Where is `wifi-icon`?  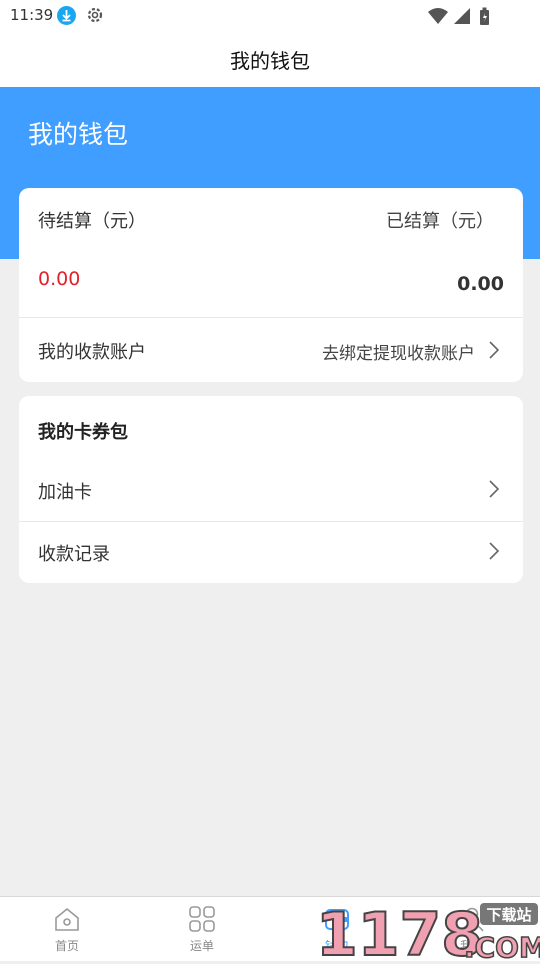
wifi-icon is located at coordinates (438, 16).